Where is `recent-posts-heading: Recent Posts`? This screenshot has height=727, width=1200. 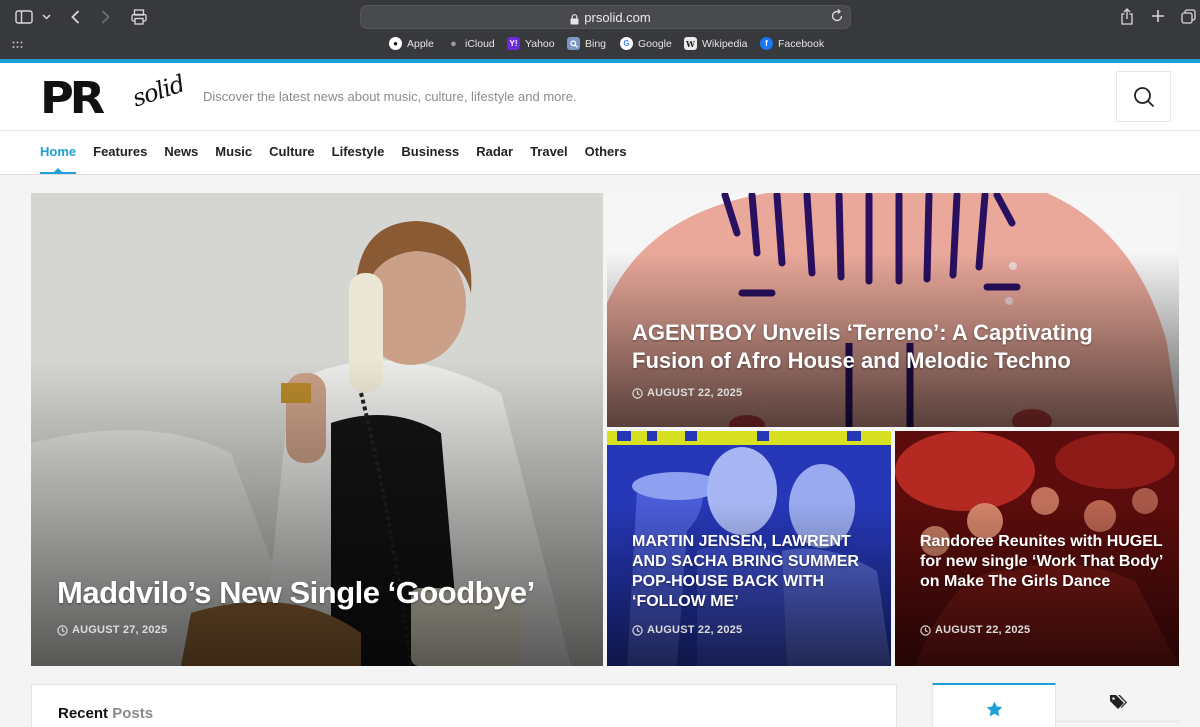 recent-posts-heading: Recent Posts is located at coordinates (105, 713).